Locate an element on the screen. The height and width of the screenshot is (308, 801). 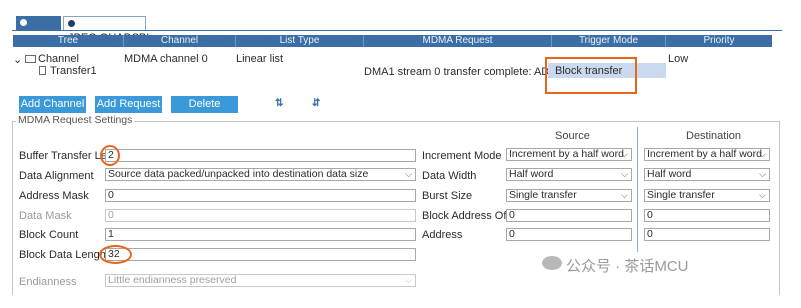
tab-jpeg-quadspi: JPEG,QUADSPI is located at coordinates (106, 30).